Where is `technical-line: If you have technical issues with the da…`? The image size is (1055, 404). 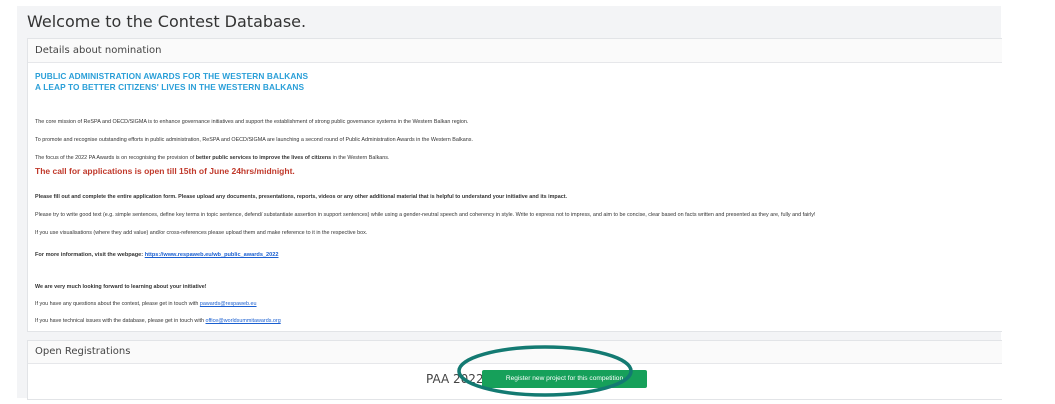
technical-line: If you have technical issues with the da… is located at coordinates (158, 321).